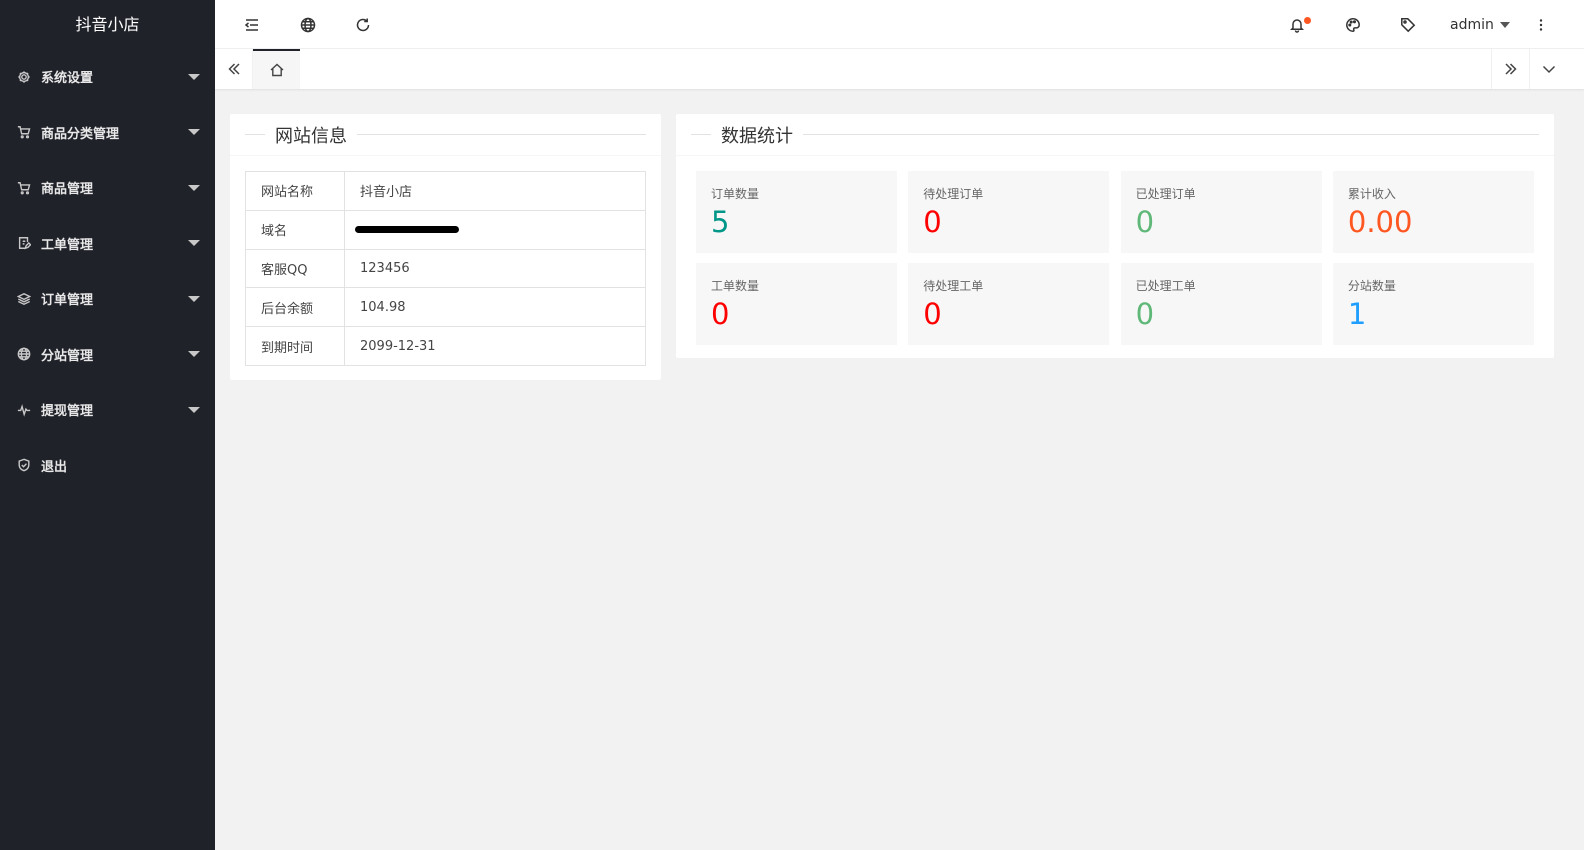  Describe the element at coordinates (1297, 24) in the screenshot. I see `bell-icon` at that location.